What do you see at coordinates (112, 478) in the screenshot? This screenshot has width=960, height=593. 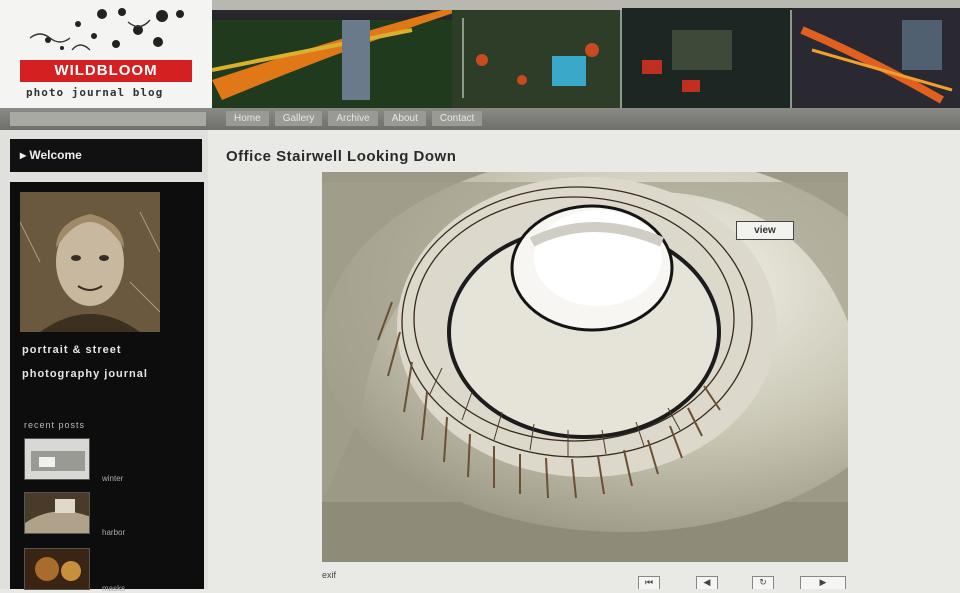 I see `recent-post-caption-1: winter` at bounding box center [112, 478].